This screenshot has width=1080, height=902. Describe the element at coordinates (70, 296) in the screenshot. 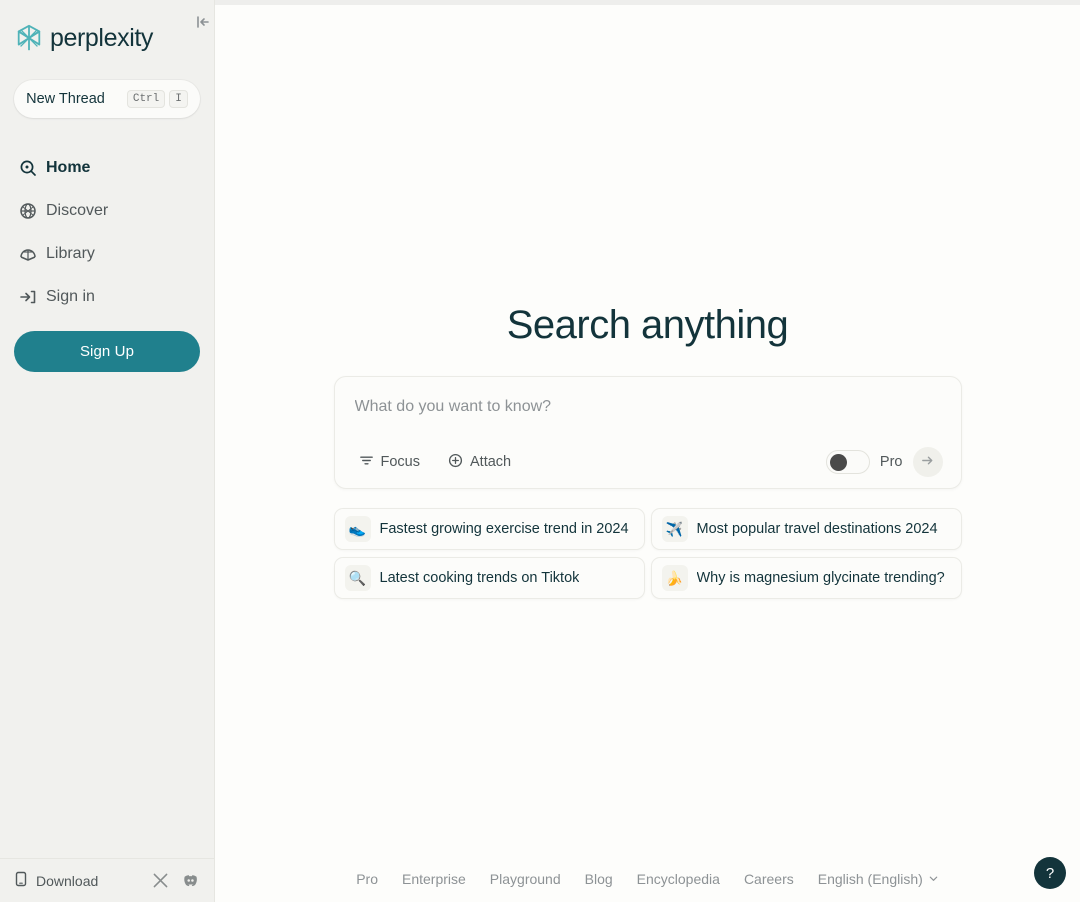

I see `sidebar-item-label-sign-in: Sign in` at that location.